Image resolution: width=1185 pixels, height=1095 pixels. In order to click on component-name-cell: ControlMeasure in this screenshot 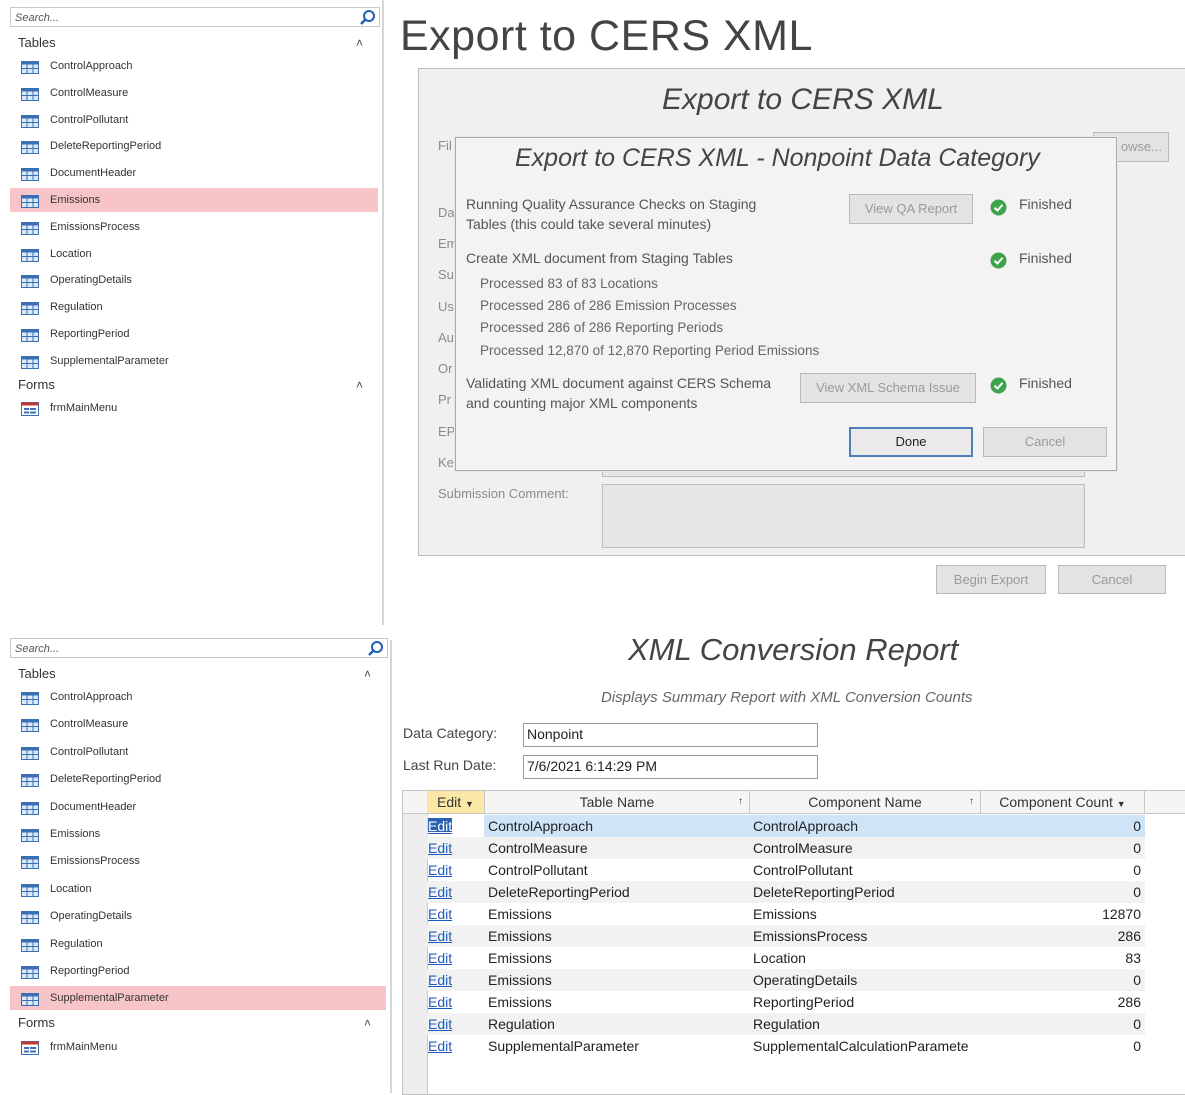, I will do `click(866, 848)`.